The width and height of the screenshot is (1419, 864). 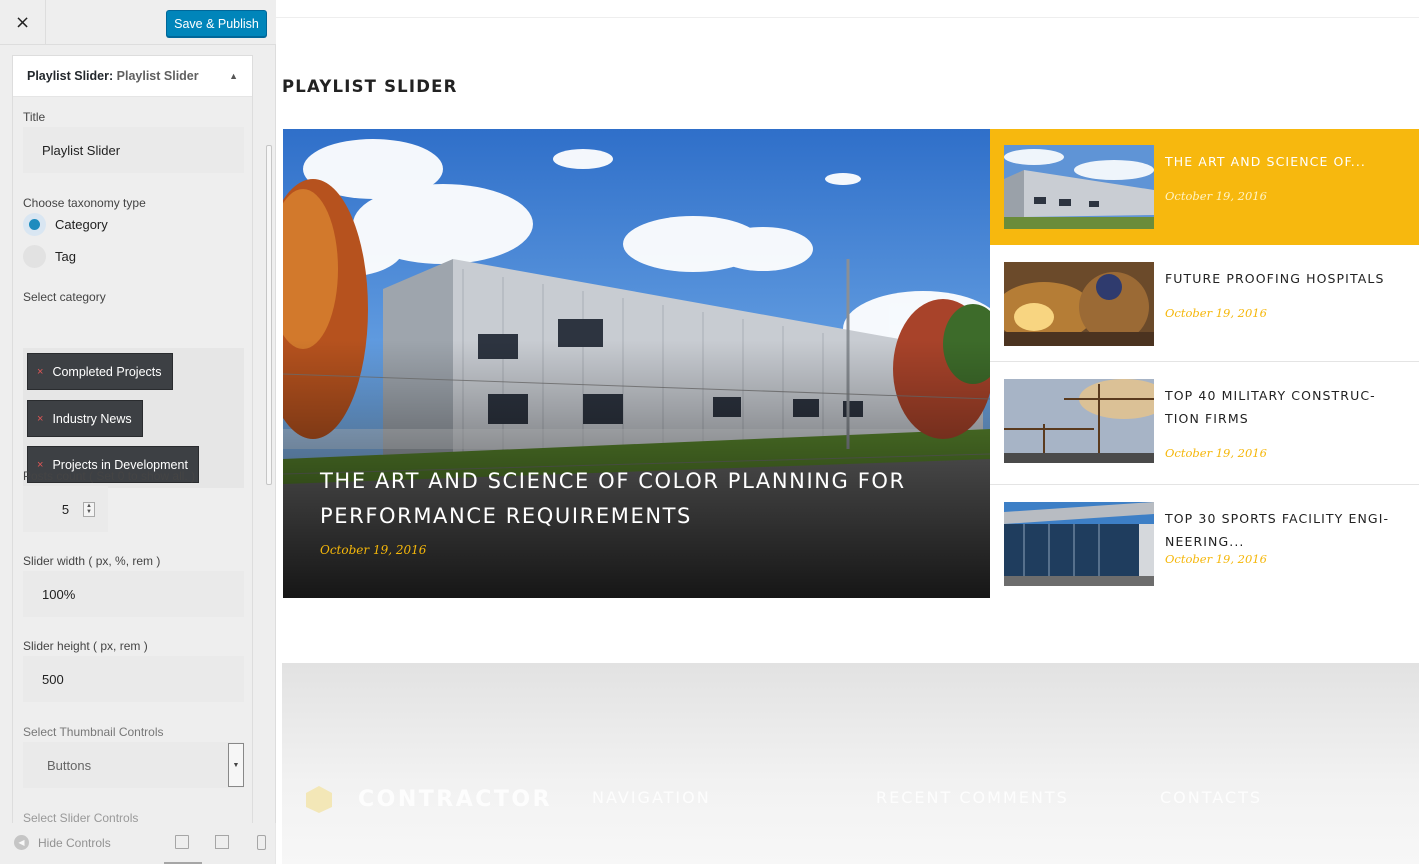 What do you see at coordinates (34, 117) in the screenshot?
I see `title-label: Title` at bounding box center [34, 117].